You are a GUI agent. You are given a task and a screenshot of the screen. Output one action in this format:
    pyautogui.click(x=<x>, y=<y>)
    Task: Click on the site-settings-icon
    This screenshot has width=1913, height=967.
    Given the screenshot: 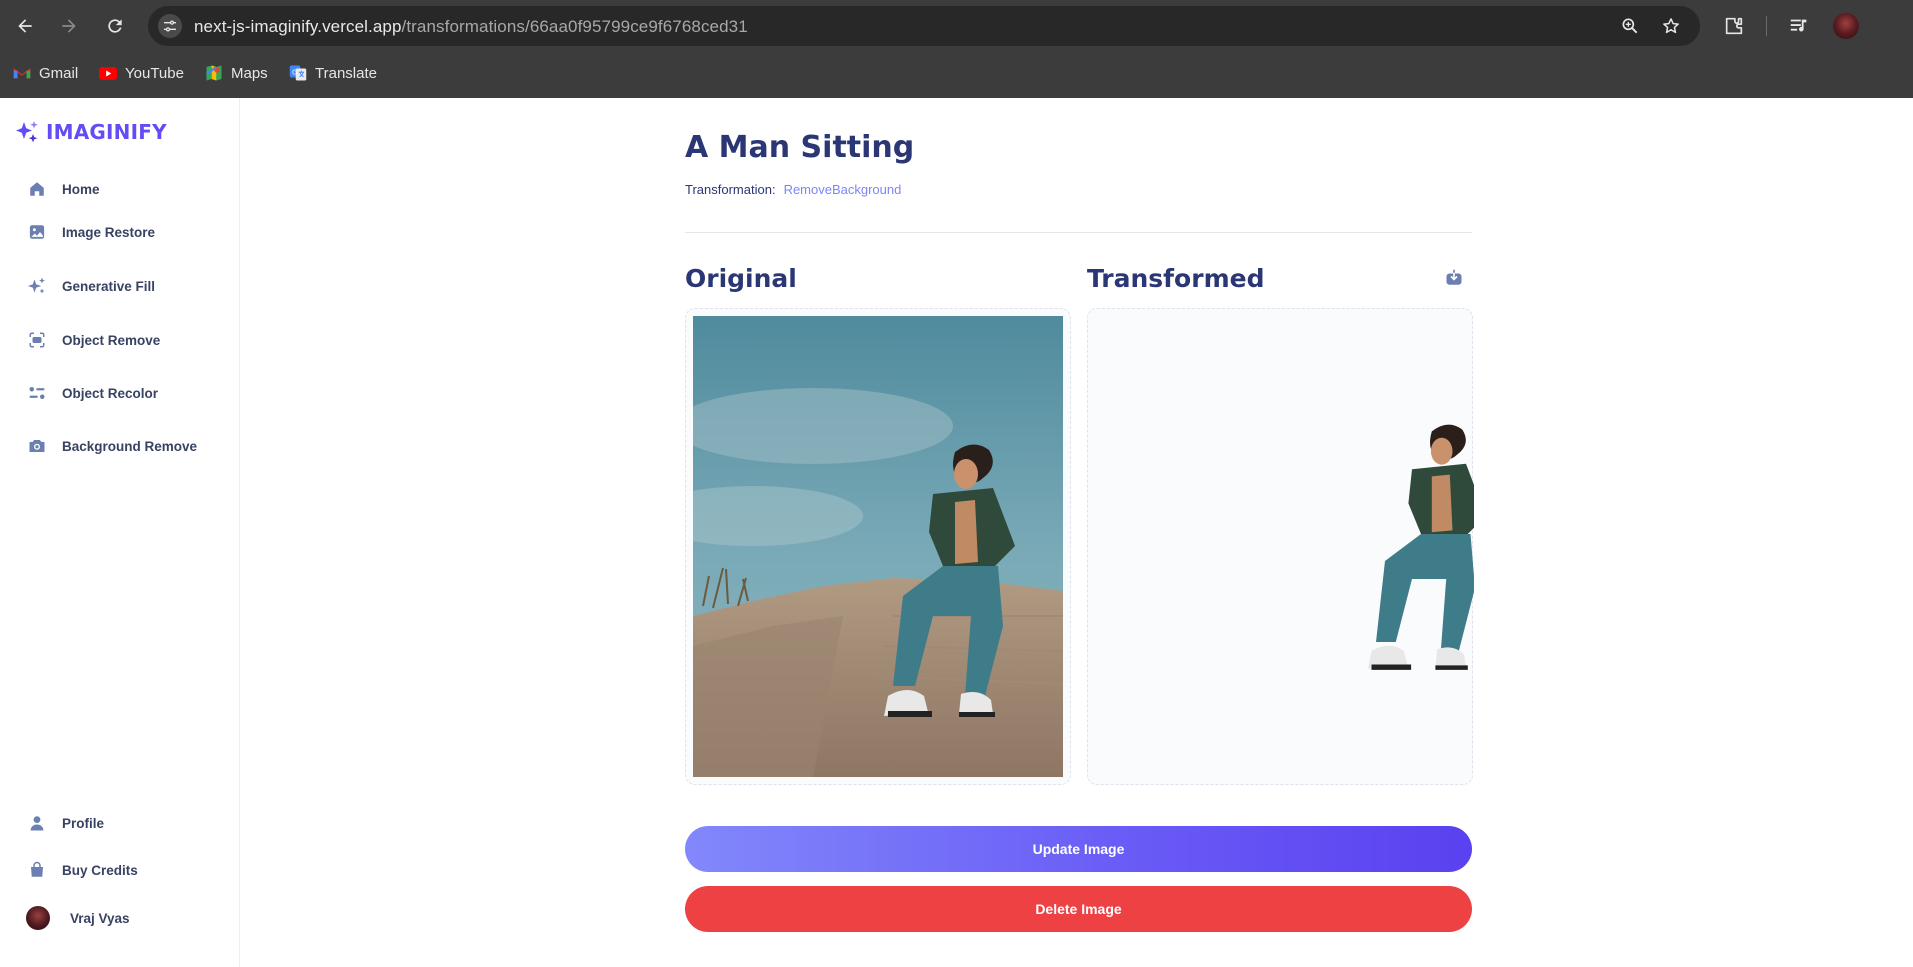 What is the action you would take?
    pyautogui.click(x=170, y=26)
    